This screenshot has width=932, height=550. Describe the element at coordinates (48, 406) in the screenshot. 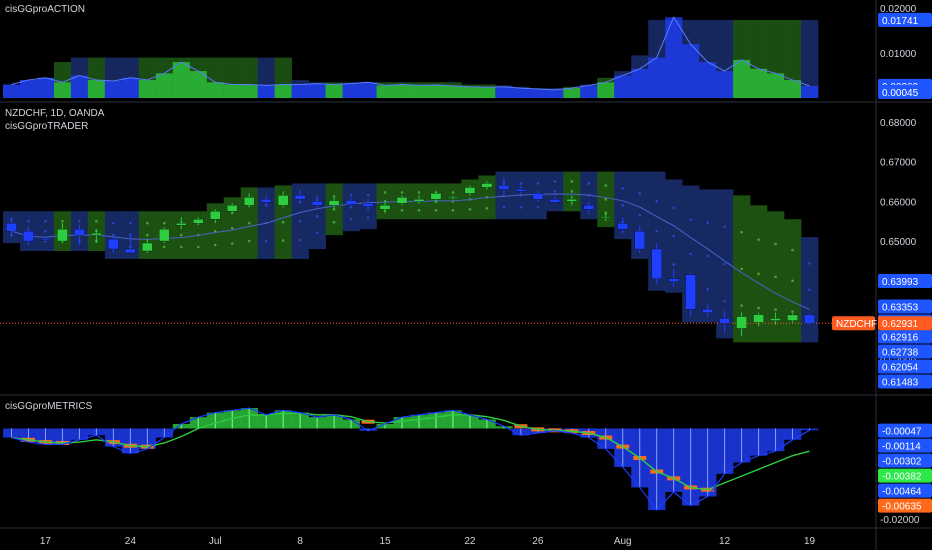

I see `metrics-panel-title: cisGGproMETRICS` at that location.